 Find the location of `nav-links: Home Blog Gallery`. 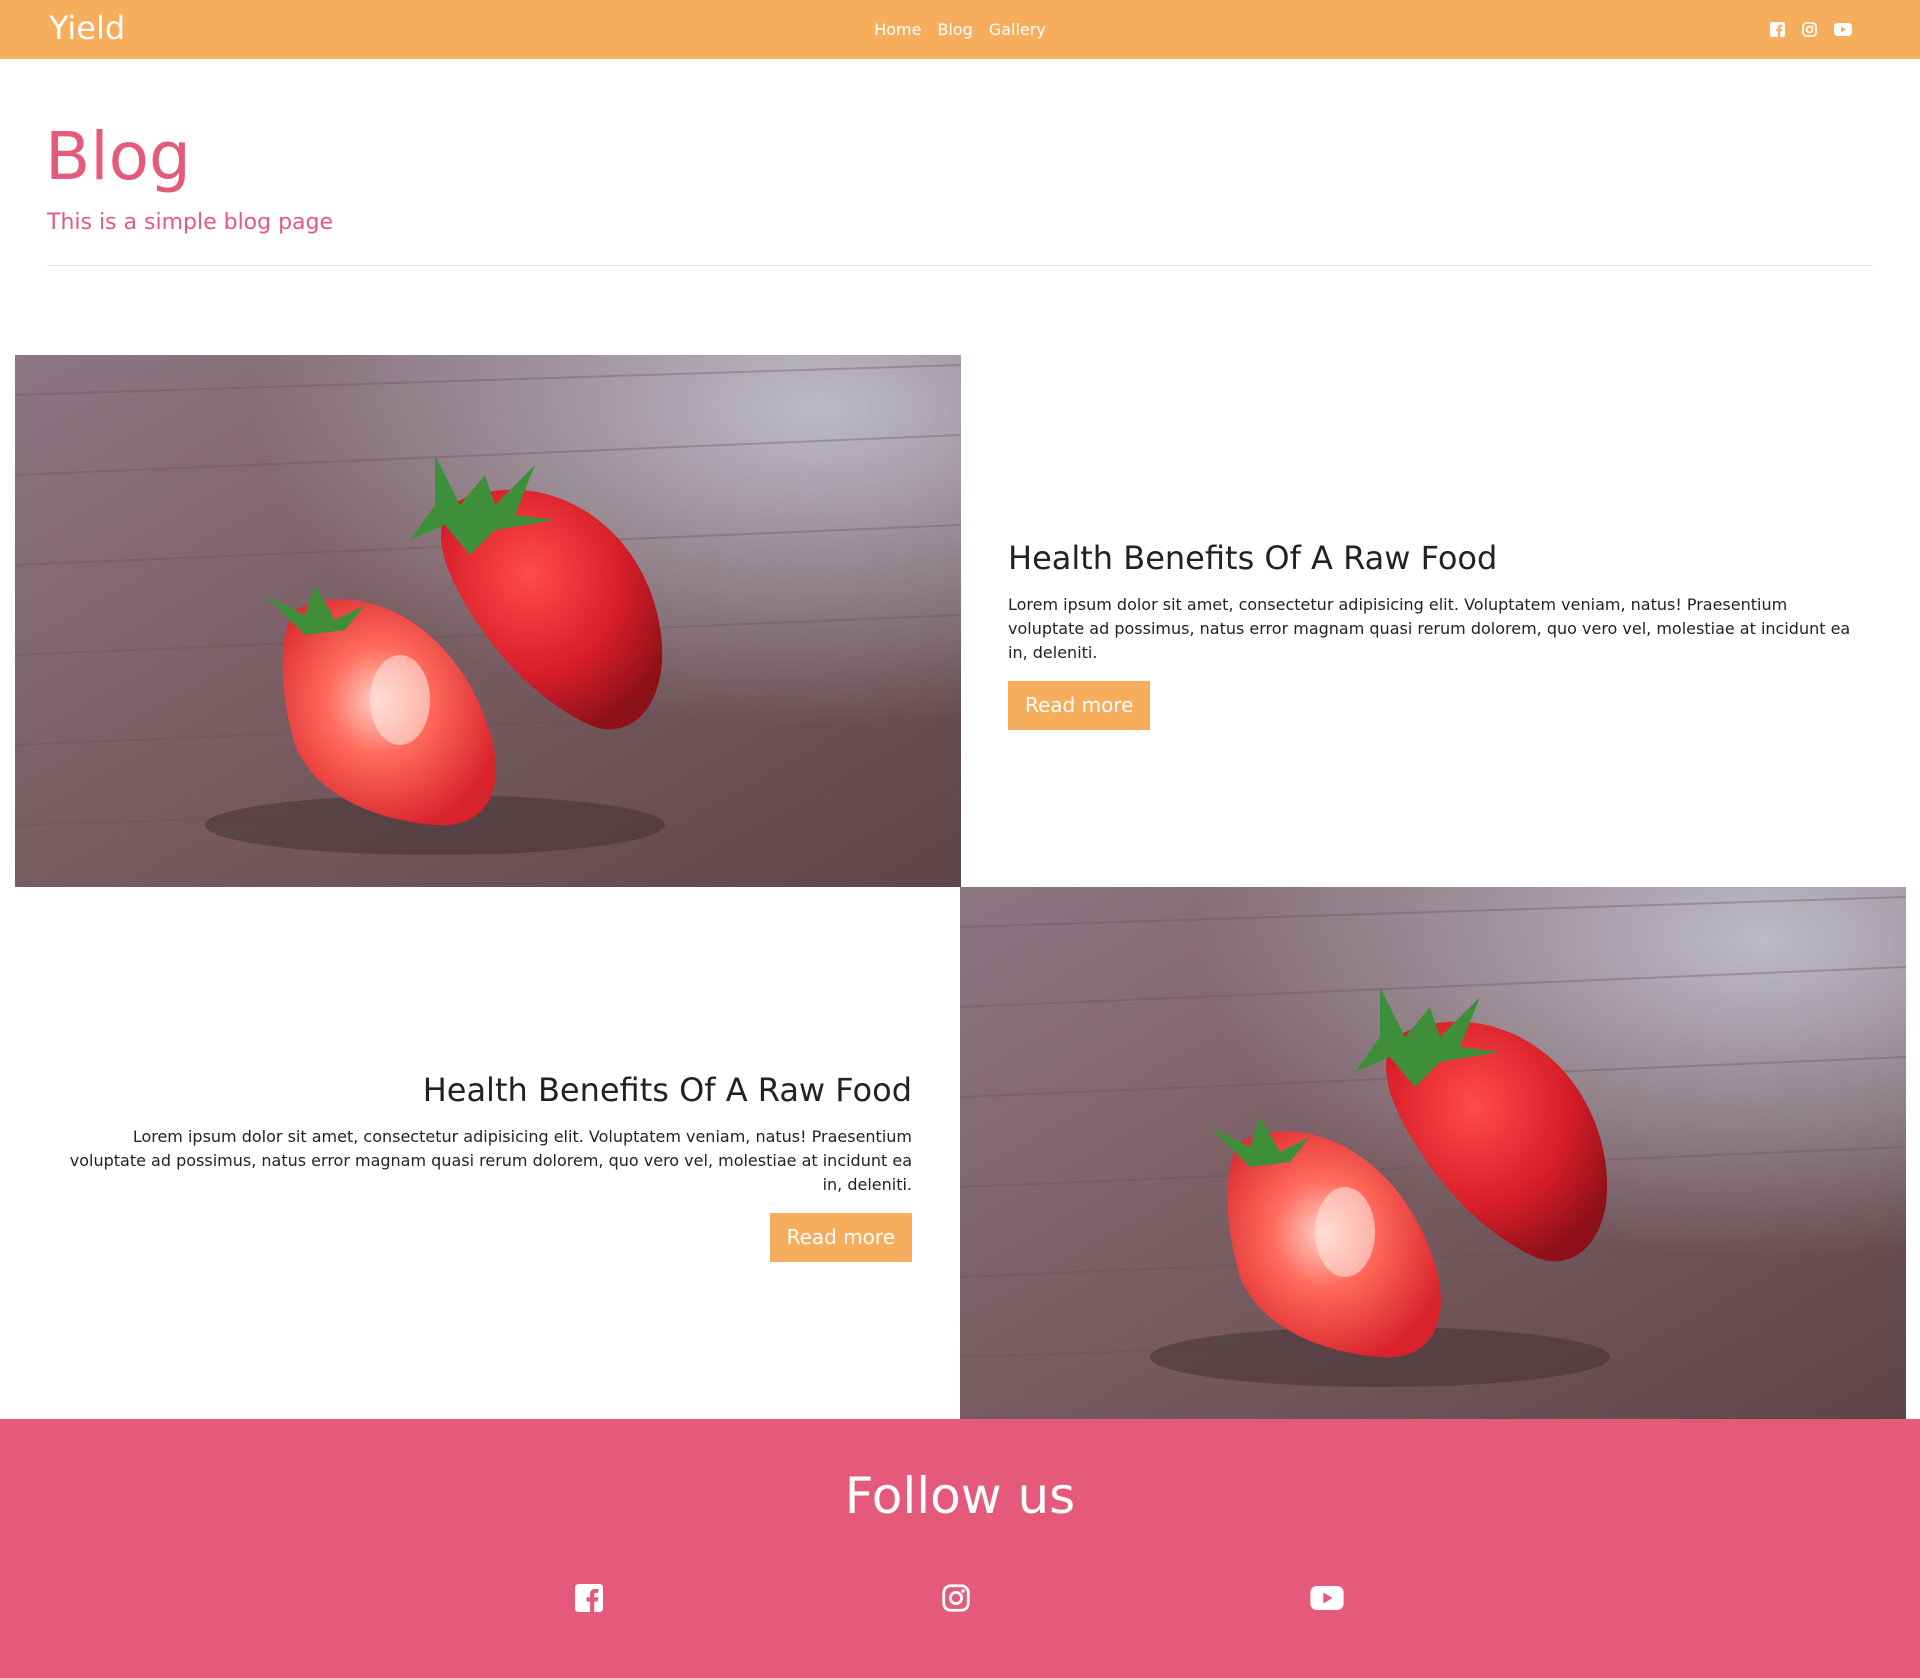

nav-links: Home Blog Gallery is located at coordinates (960, 29).